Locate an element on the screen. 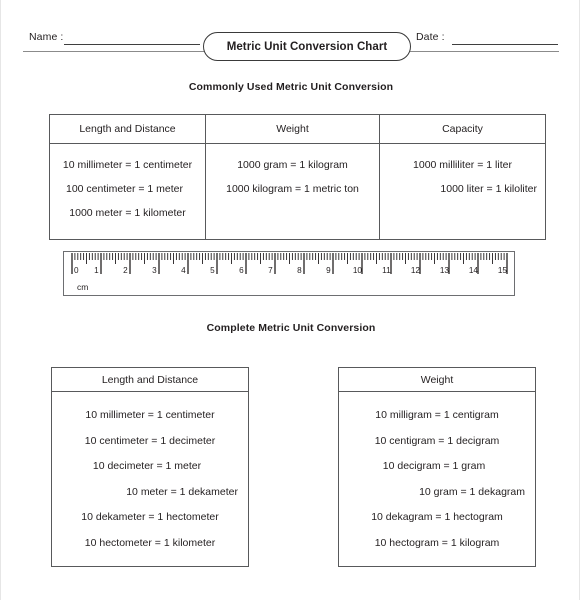  conversion-line: 10 meter = 1 dekameter is located at coordinates (182, 491).